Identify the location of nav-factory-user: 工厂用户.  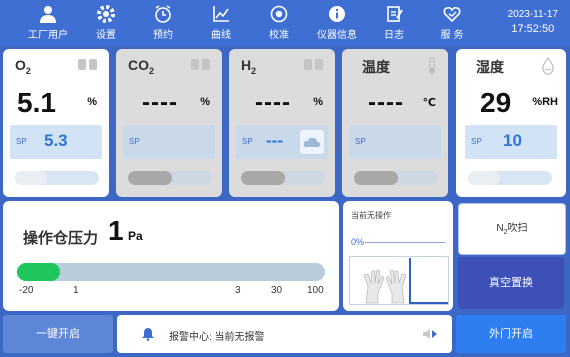
(48, 23).